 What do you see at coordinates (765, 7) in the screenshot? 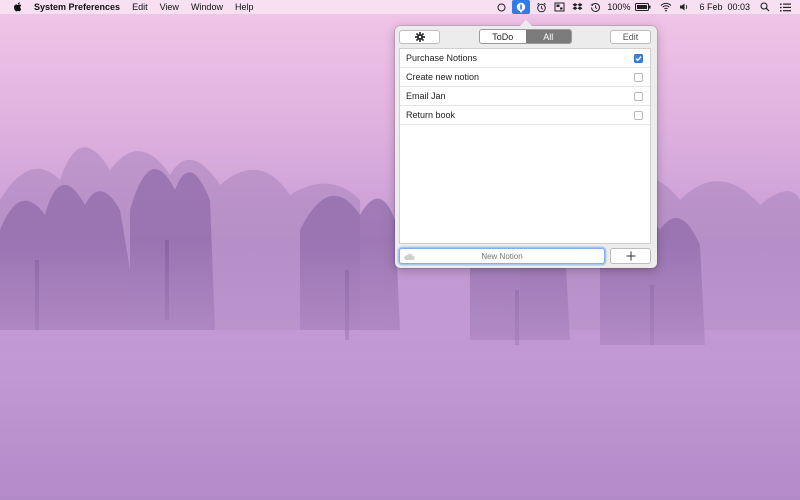
I see `spotlight-icon` at bounding box center [765, 7].